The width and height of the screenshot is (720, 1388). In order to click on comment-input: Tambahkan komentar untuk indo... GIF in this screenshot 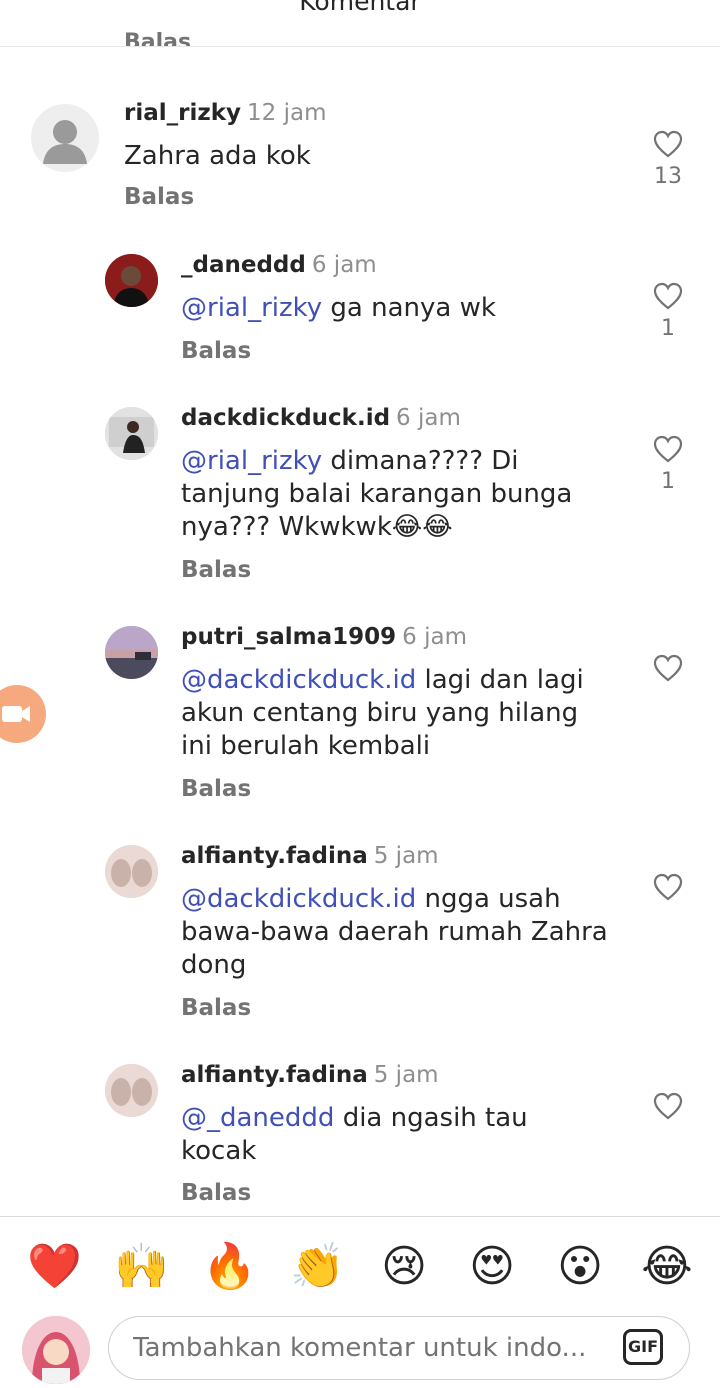, I will do `click(399, 1348)`.